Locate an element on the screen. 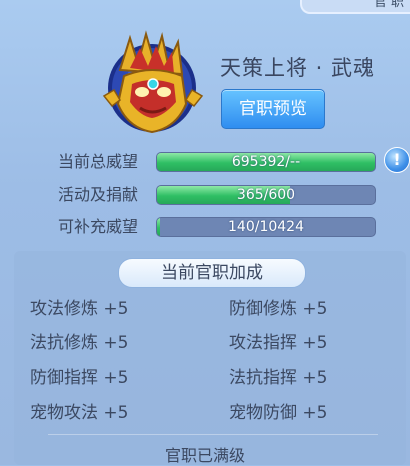  stat-label: 活动及捐献 is located at coordinates (98, 194).